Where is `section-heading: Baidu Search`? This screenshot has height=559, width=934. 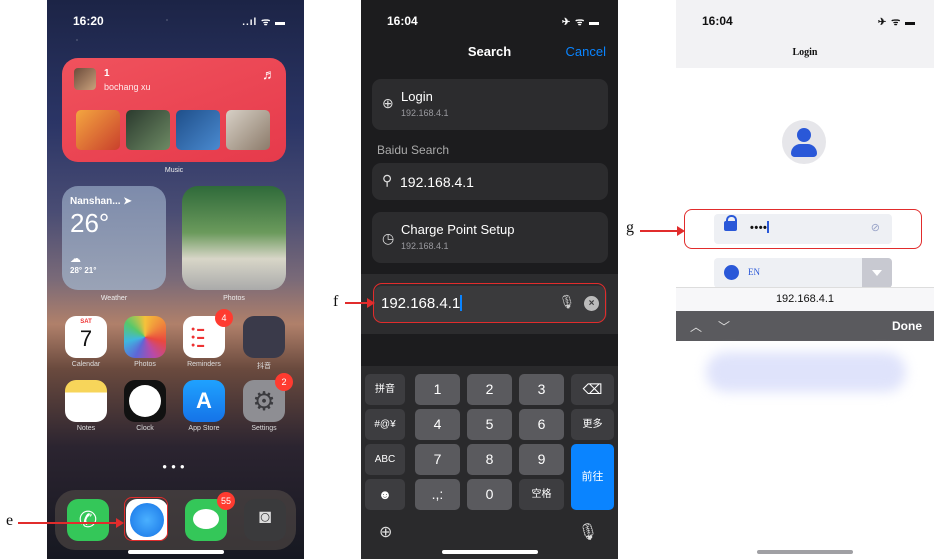
section-heading: Baidu Search is located at coordinates (413, 150).